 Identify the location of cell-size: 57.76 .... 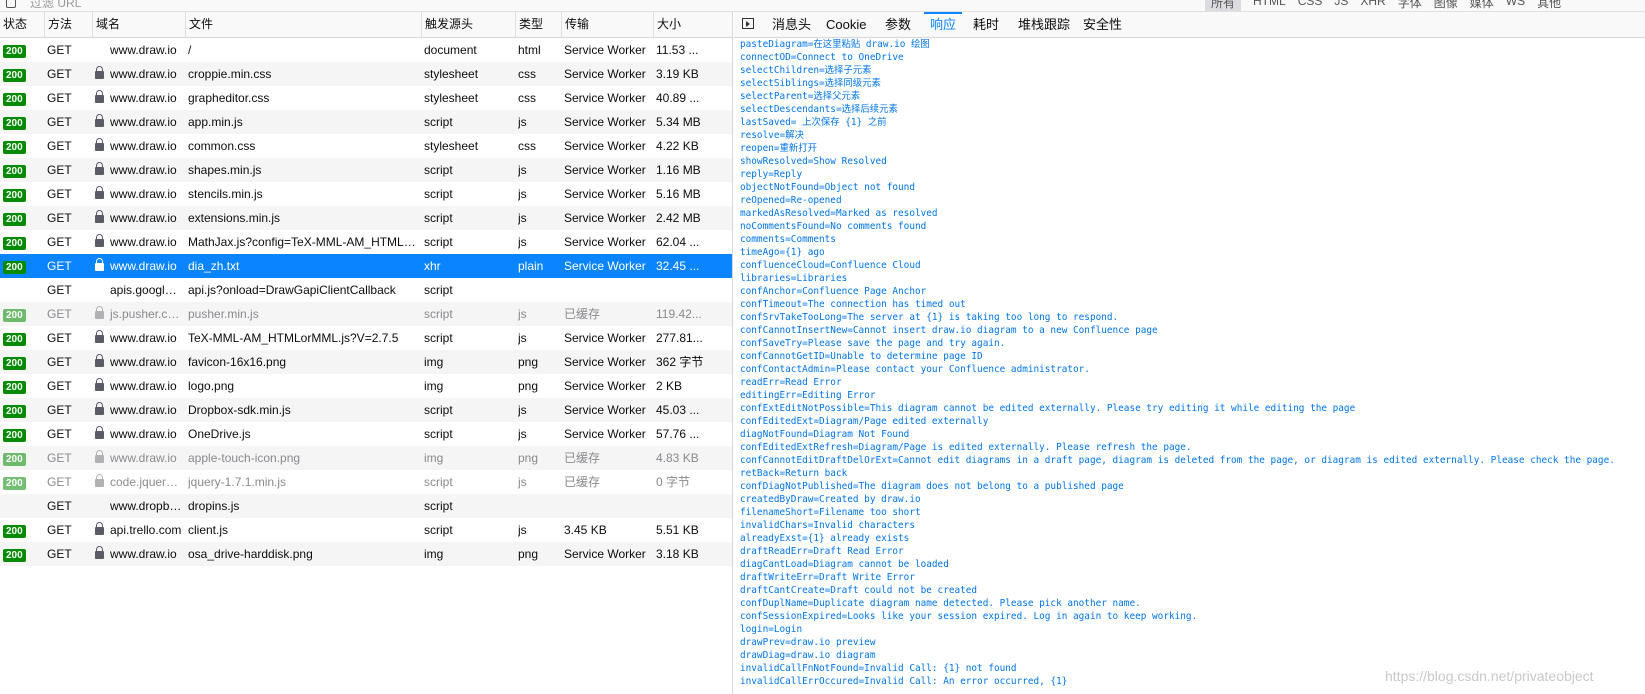
(678, 434).